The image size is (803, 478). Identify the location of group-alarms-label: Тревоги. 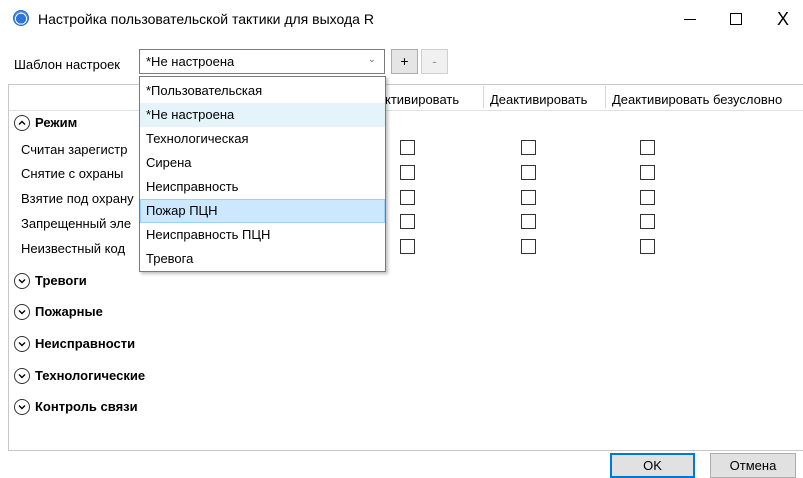
(61, 281).